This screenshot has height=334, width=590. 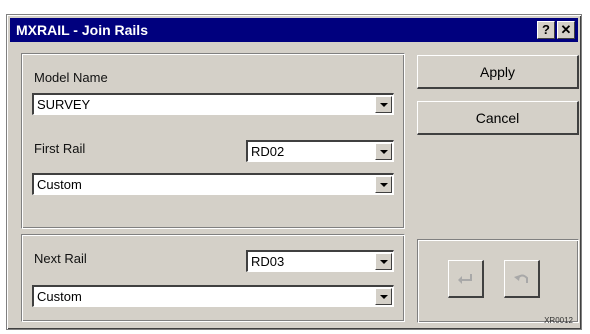 I want to click on close-button: ✕, so click(x=566, y=30).